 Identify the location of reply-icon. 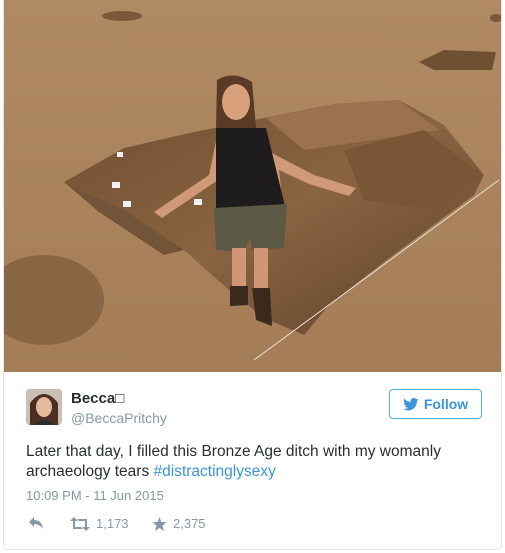
(36, 523).